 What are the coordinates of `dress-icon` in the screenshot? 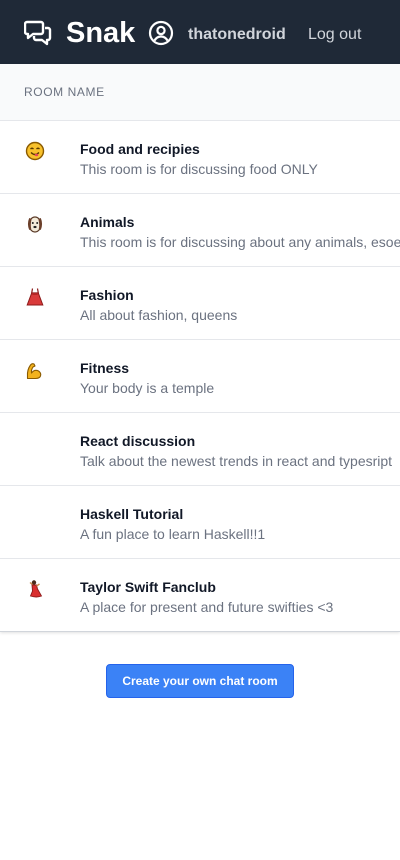 It's located at (35, 297).